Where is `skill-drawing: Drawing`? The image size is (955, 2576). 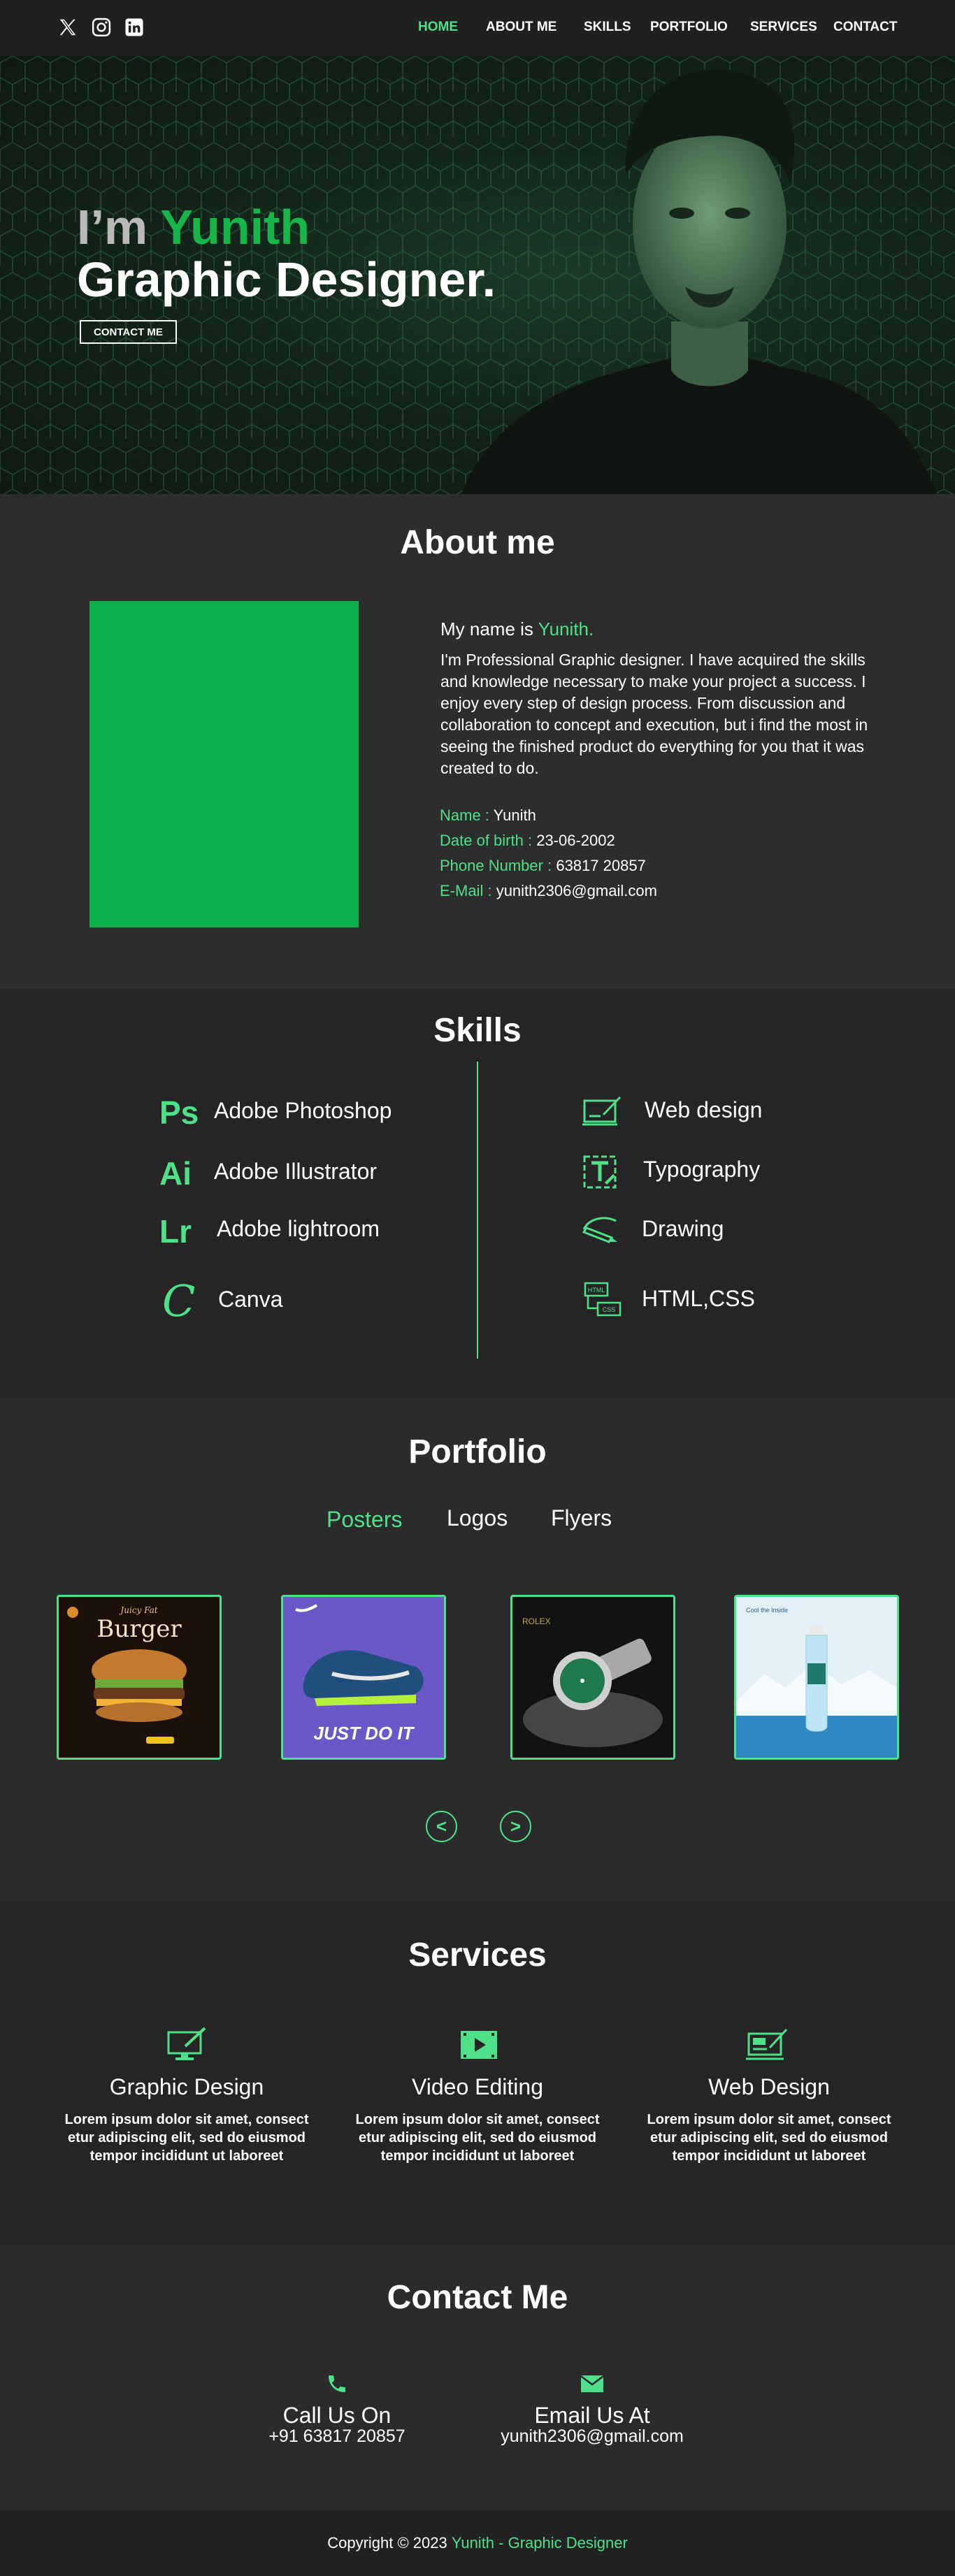 skill-drawing: Drawing is located at coordinates (683, 1228).